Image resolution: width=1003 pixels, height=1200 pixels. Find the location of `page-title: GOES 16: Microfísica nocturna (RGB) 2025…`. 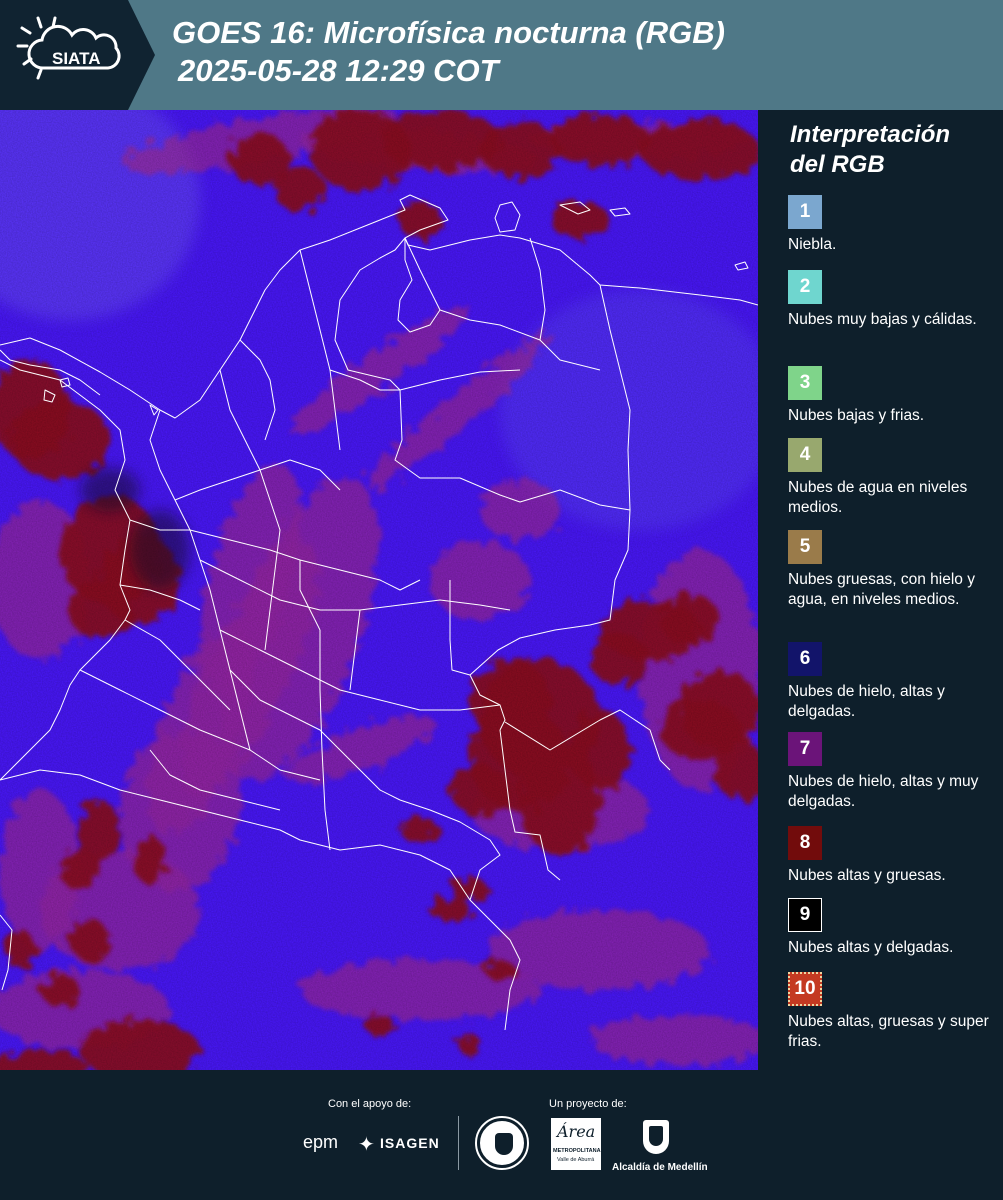

page-title: GOES 16: Microfísica nocturna (RGB) 2025… is located at coordinates (448, 52).